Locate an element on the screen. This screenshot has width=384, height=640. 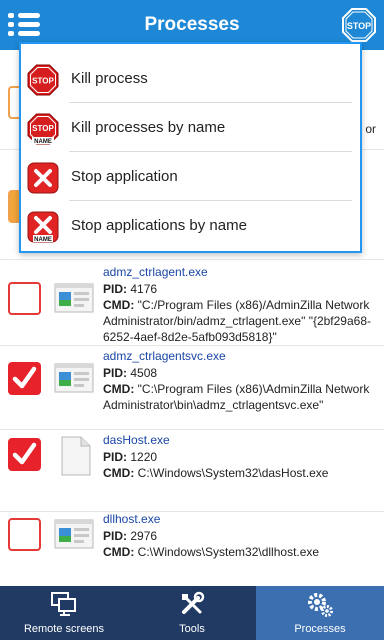
process-pid: PID: 1220 is located at coordinates (239, 457).